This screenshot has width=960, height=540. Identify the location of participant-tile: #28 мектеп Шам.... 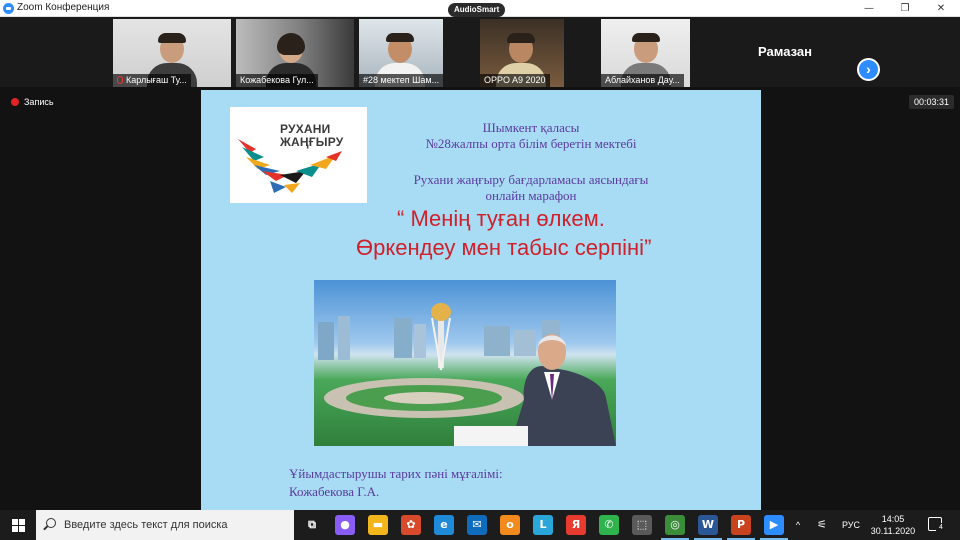
(401, 53).